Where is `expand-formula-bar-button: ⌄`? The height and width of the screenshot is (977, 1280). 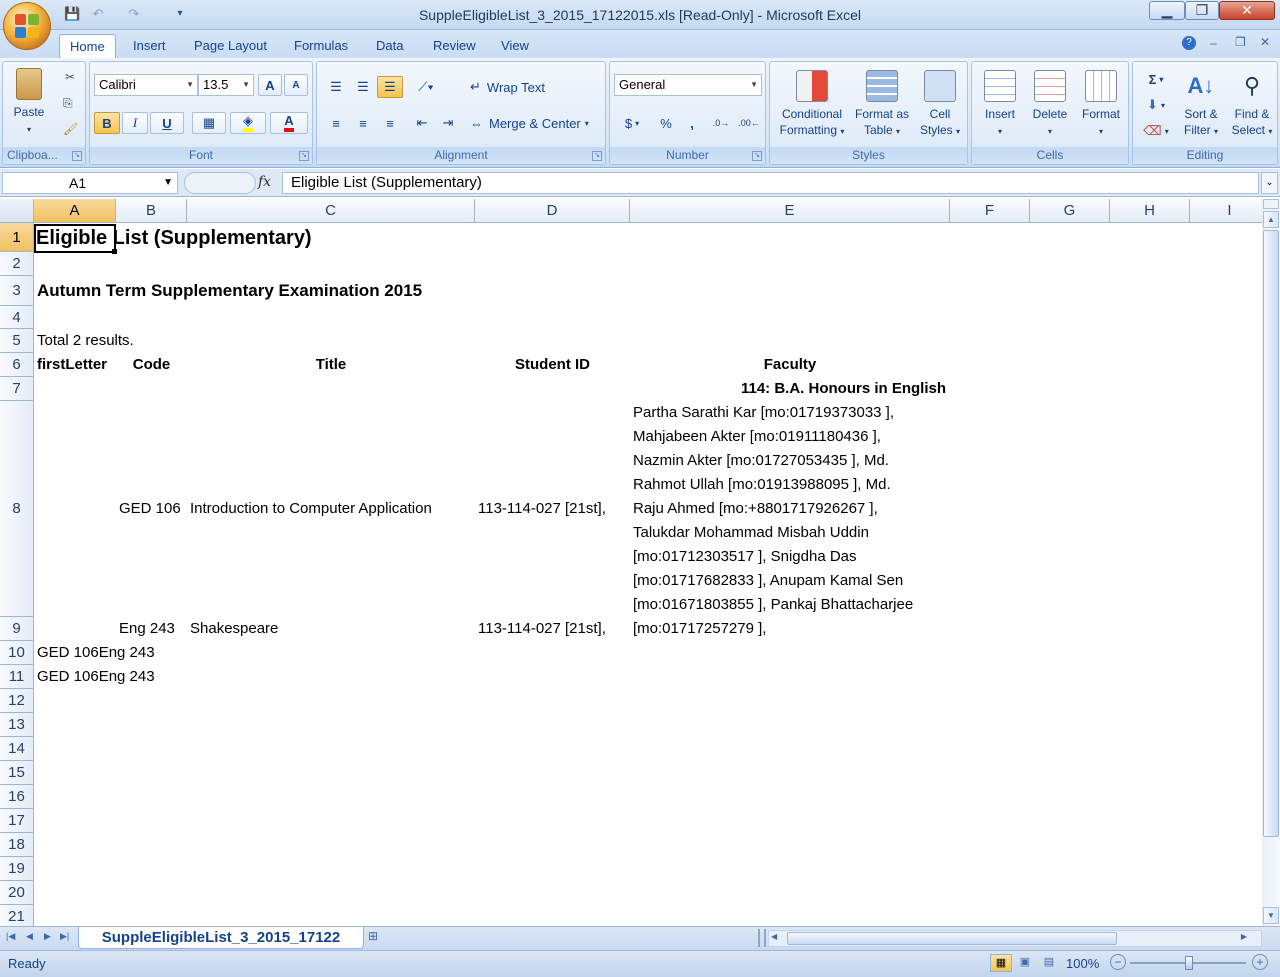
expand-formula-bar-button: ⌄ is located at coordinates (1269, 183).